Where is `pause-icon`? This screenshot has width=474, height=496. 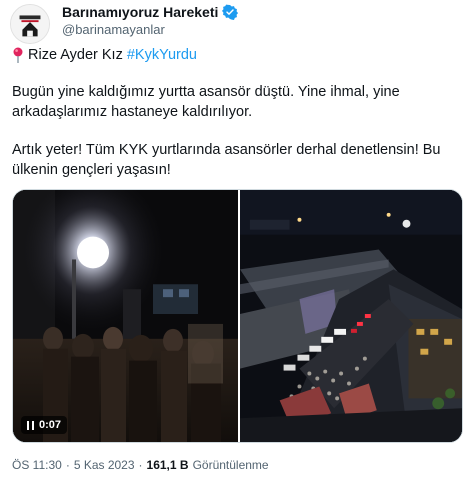 pause-icon is located at coordinates (30, 425).